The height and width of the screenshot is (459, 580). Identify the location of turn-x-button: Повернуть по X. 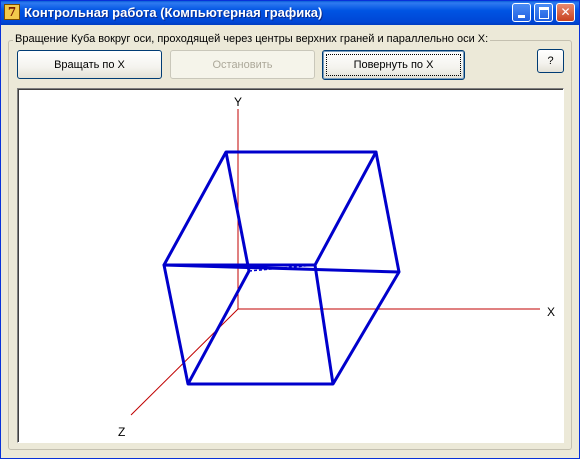
(393, 65).